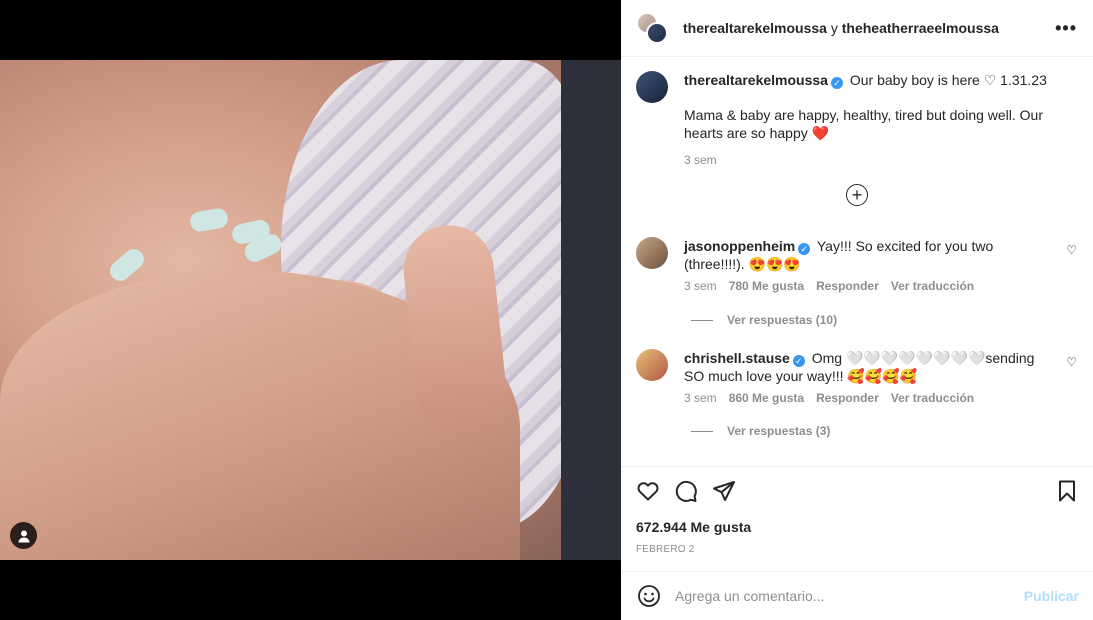 This screenshot has width=1093, height=620. I want to click on username-link: chrishell.stause, so click(737, 358).